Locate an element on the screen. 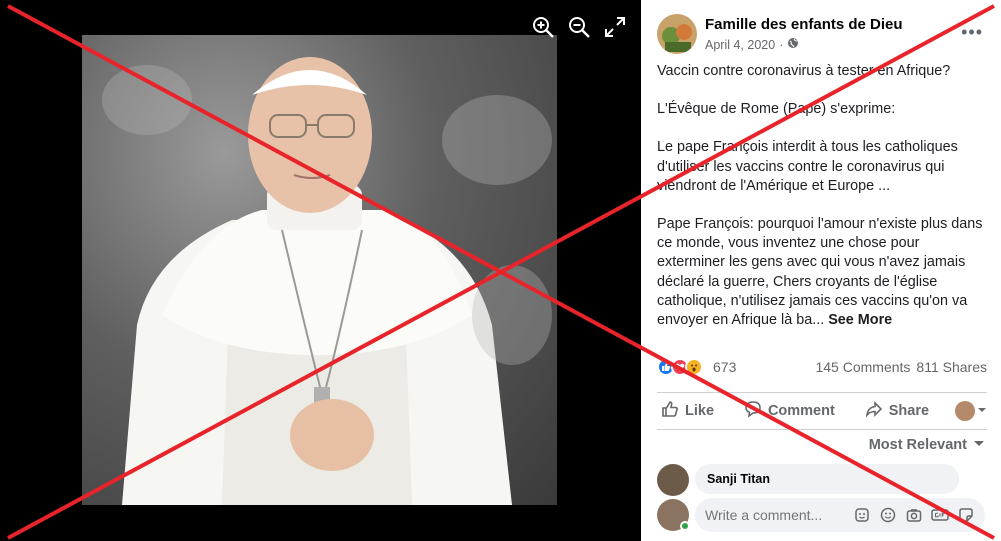 The image size is (1001, 541). reaction-icons is located at coordinates (680, 367).